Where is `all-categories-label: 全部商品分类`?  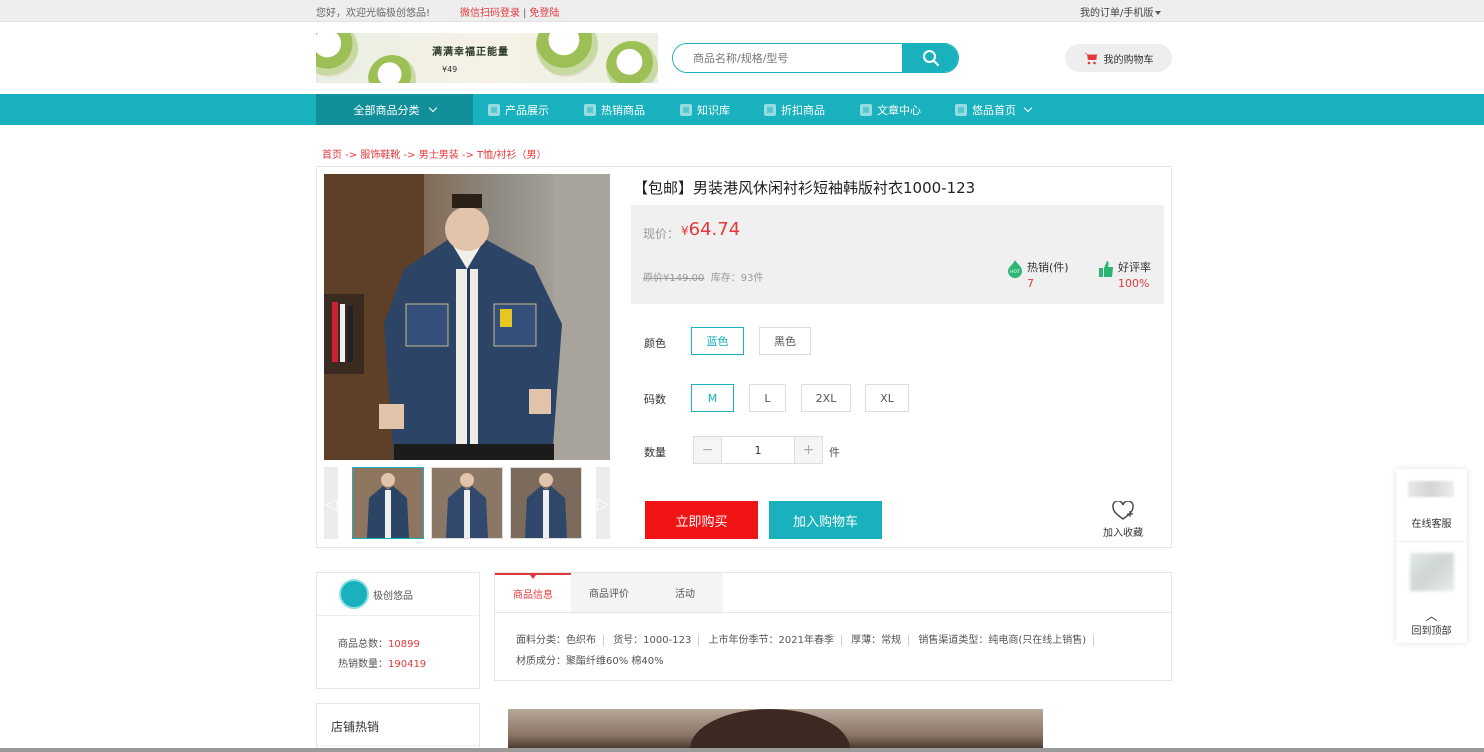
all-categories-label: 全部商品分类 is located at coordinates (386, 110).